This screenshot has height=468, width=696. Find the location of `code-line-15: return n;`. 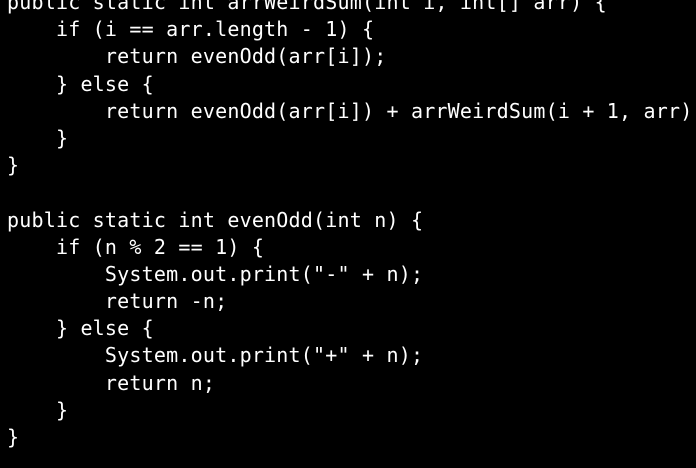

code-line-15: return n; is located at coordinates (111, 382).